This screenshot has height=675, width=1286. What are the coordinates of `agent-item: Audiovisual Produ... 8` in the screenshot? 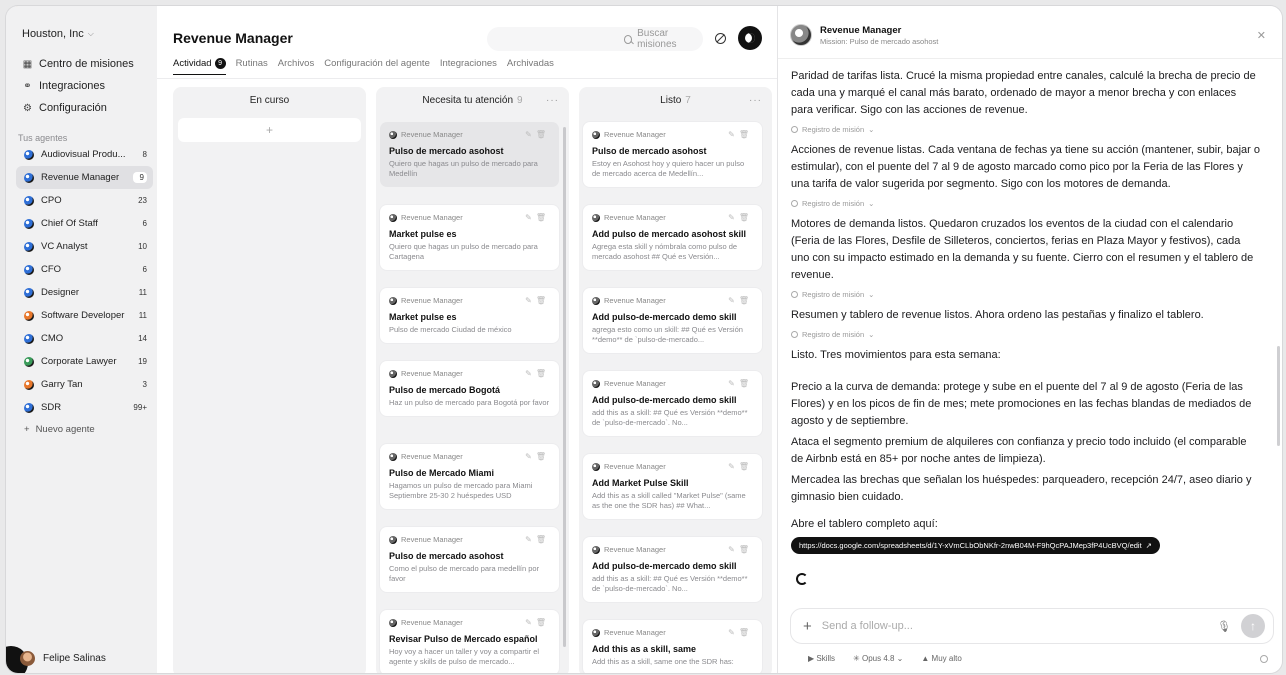 It's located at (84, 154).